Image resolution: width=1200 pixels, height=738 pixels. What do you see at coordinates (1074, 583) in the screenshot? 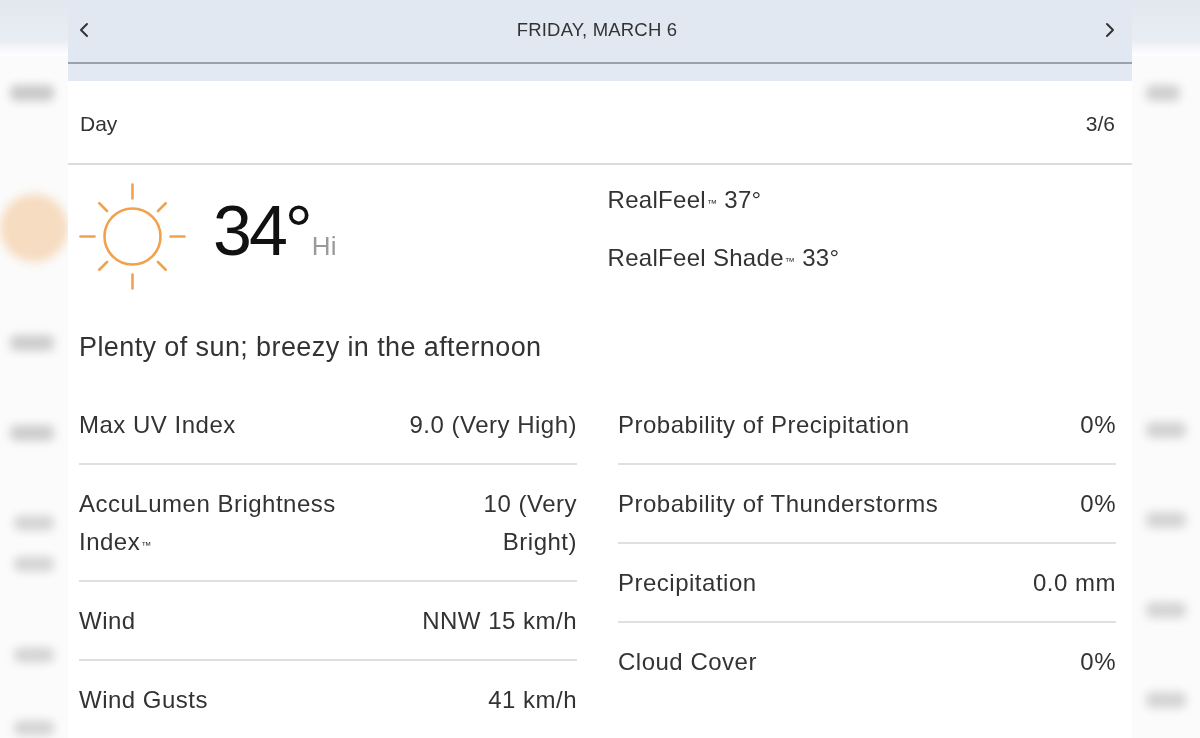
I see `detail-value: 0.0 mm` at bounding box center [1074, 583].